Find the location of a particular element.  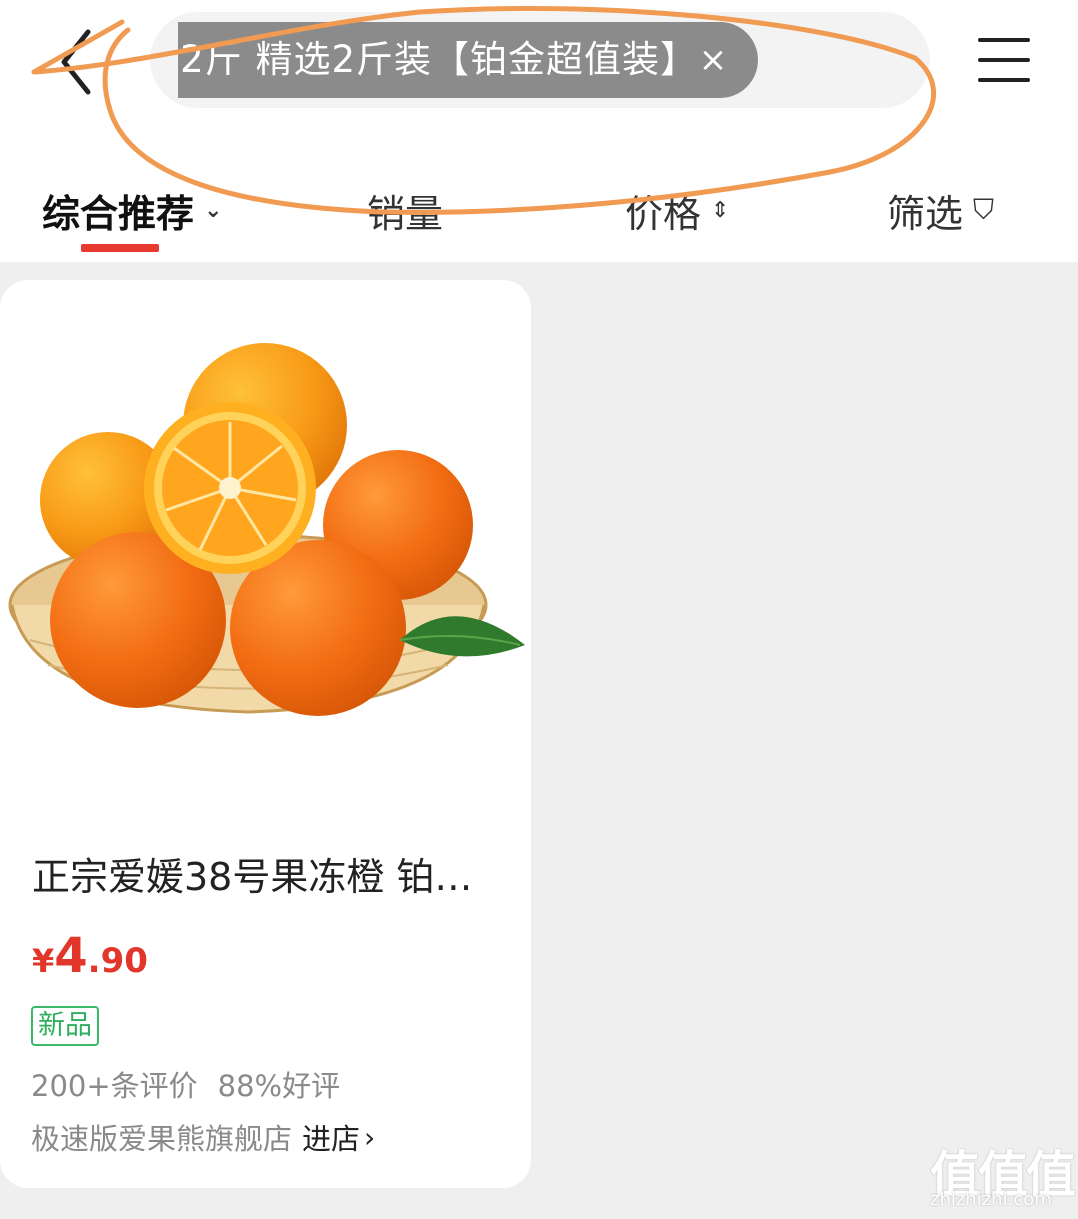

site-watermark: 值值值 zhizhizhi.com is located at coordinates (1001, 1176).